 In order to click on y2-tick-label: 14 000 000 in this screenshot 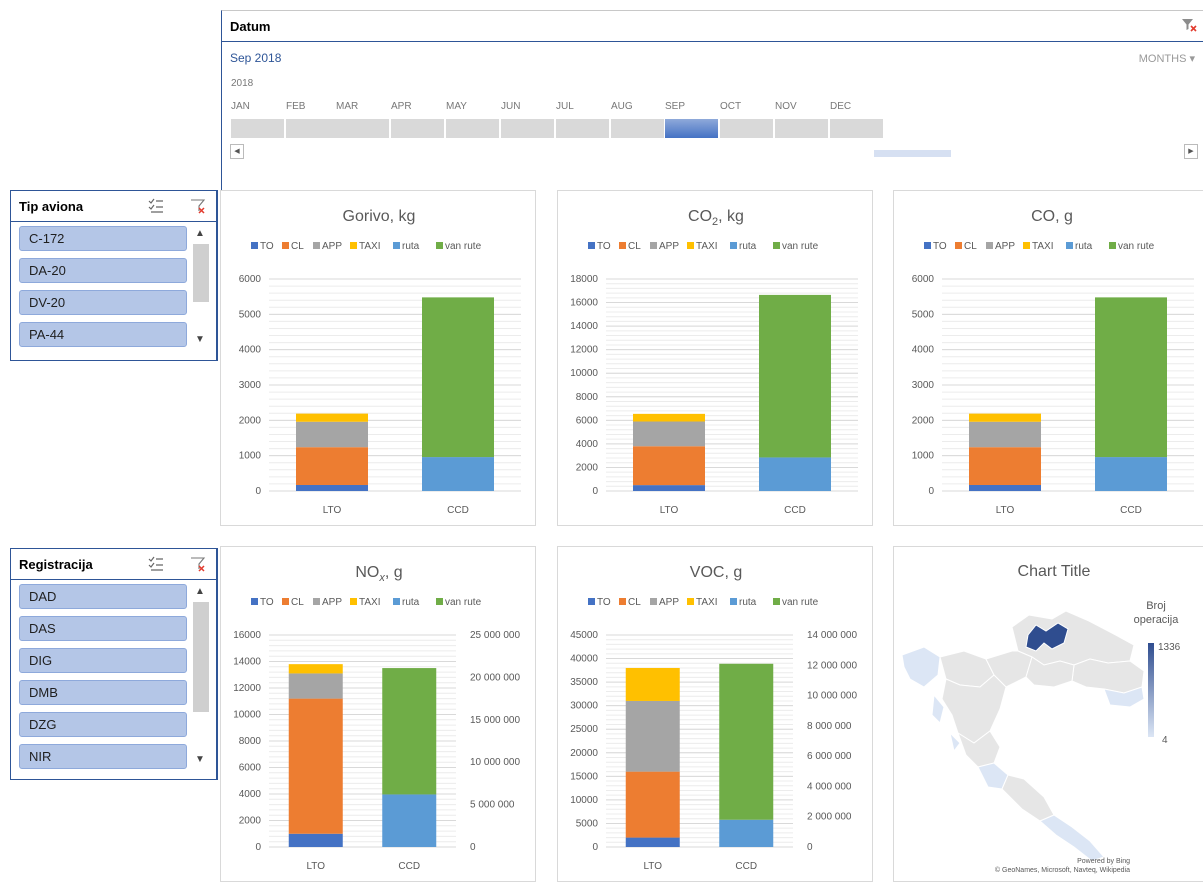, I will do `click(832, 635)`.